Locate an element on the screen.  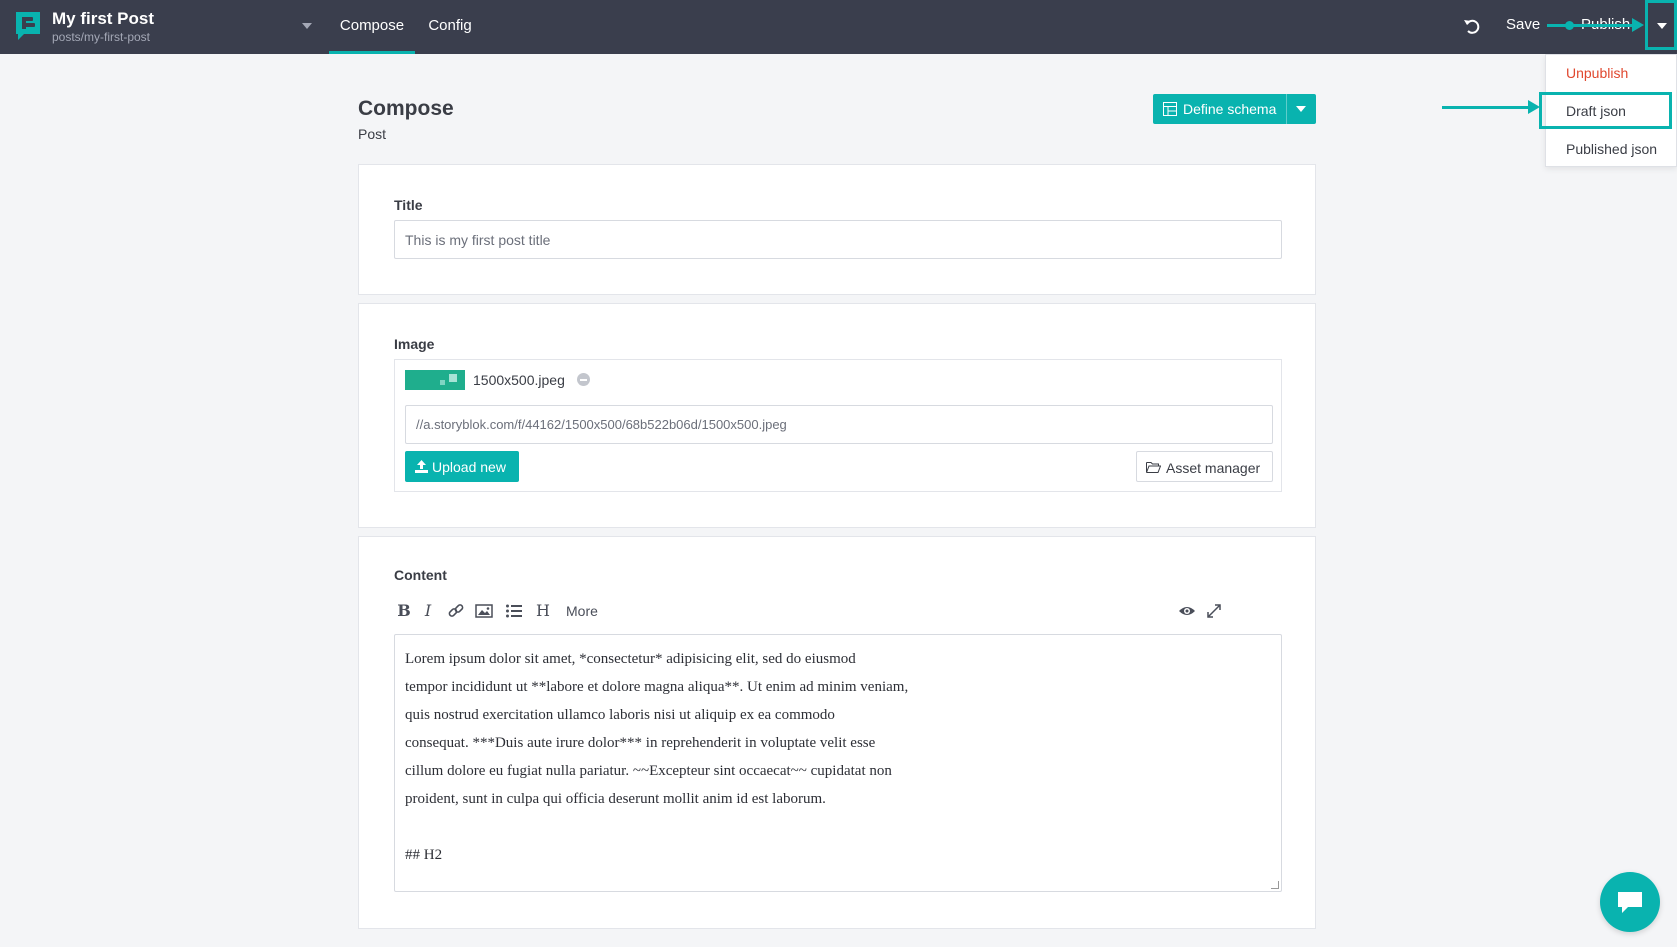
image-thumbnail is located at coordinates (435, 380).